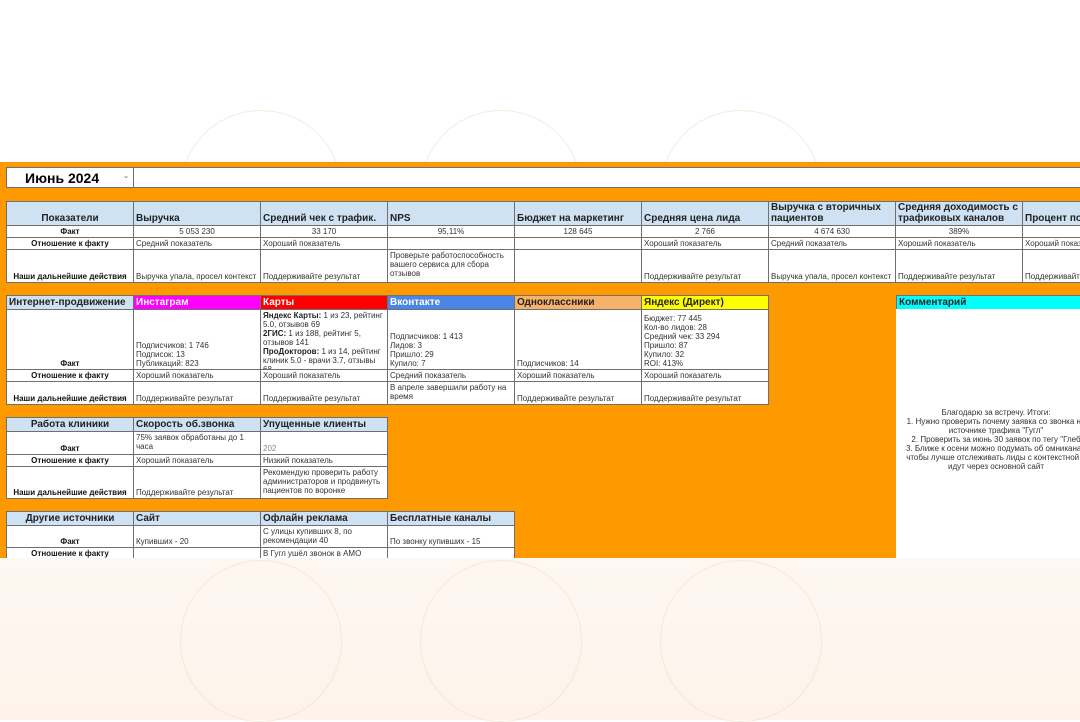  What do you see at coordinates (126, 177) in the screenshot?
I see `chevron-down-icon: ⌄` at bounding box center [126, 177].